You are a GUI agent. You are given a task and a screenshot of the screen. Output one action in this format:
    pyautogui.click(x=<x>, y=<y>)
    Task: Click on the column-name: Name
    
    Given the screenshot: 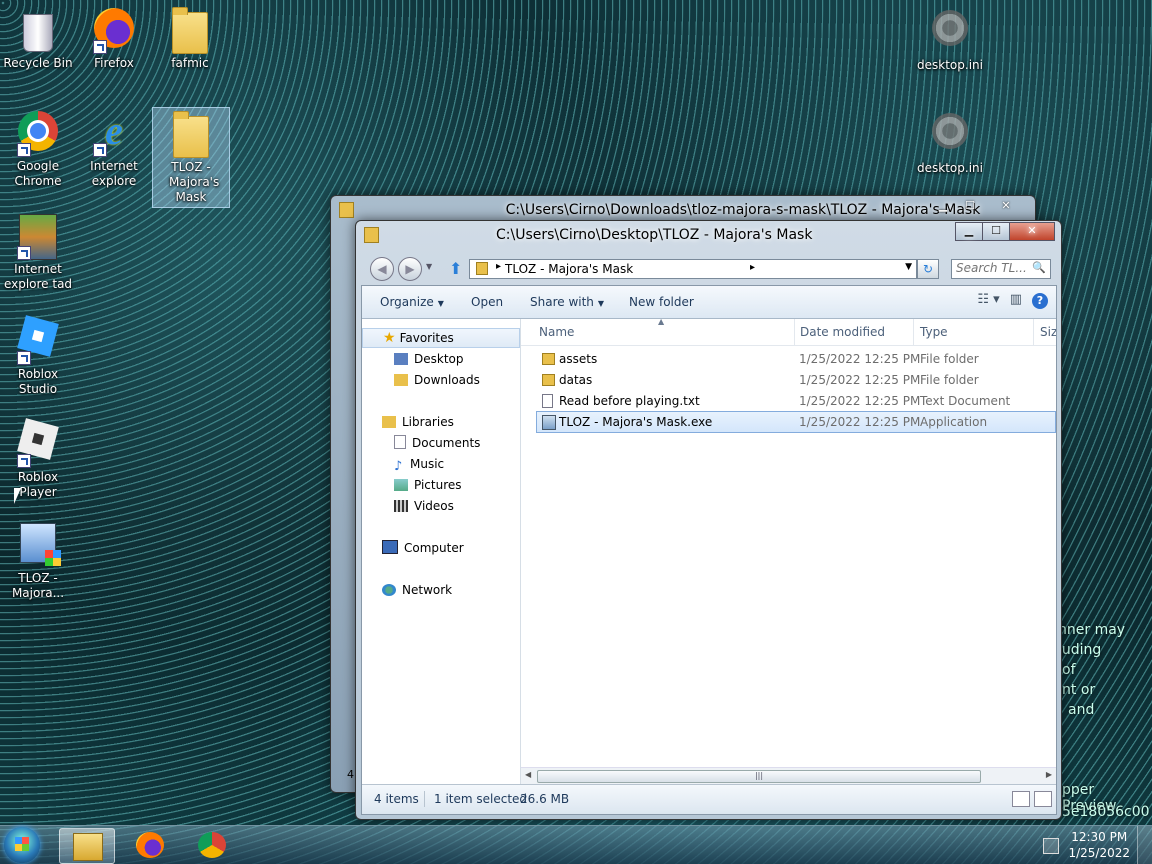 What is the action you would take?
    pyautogui.click(x=556, y=332)
    